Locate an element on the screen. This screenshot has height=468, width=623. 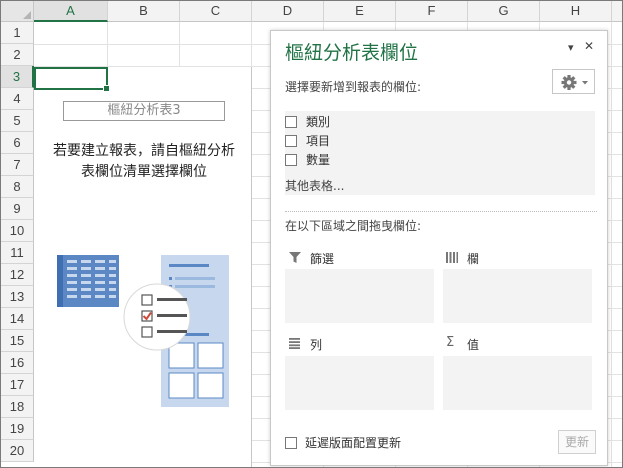
row-header-16: 16 is located at coordinates (17, 363).